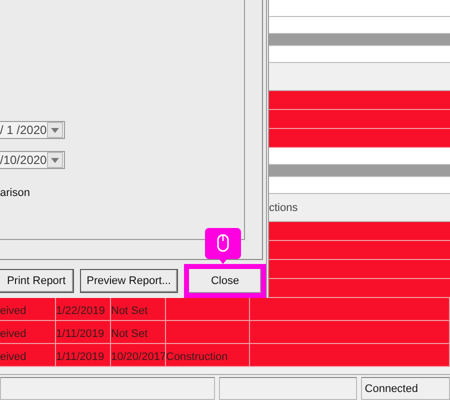  What do you see at coordinates (283, 208) in the screenshot?
I see `column-header: ctions` at bounding box center [283, 208].